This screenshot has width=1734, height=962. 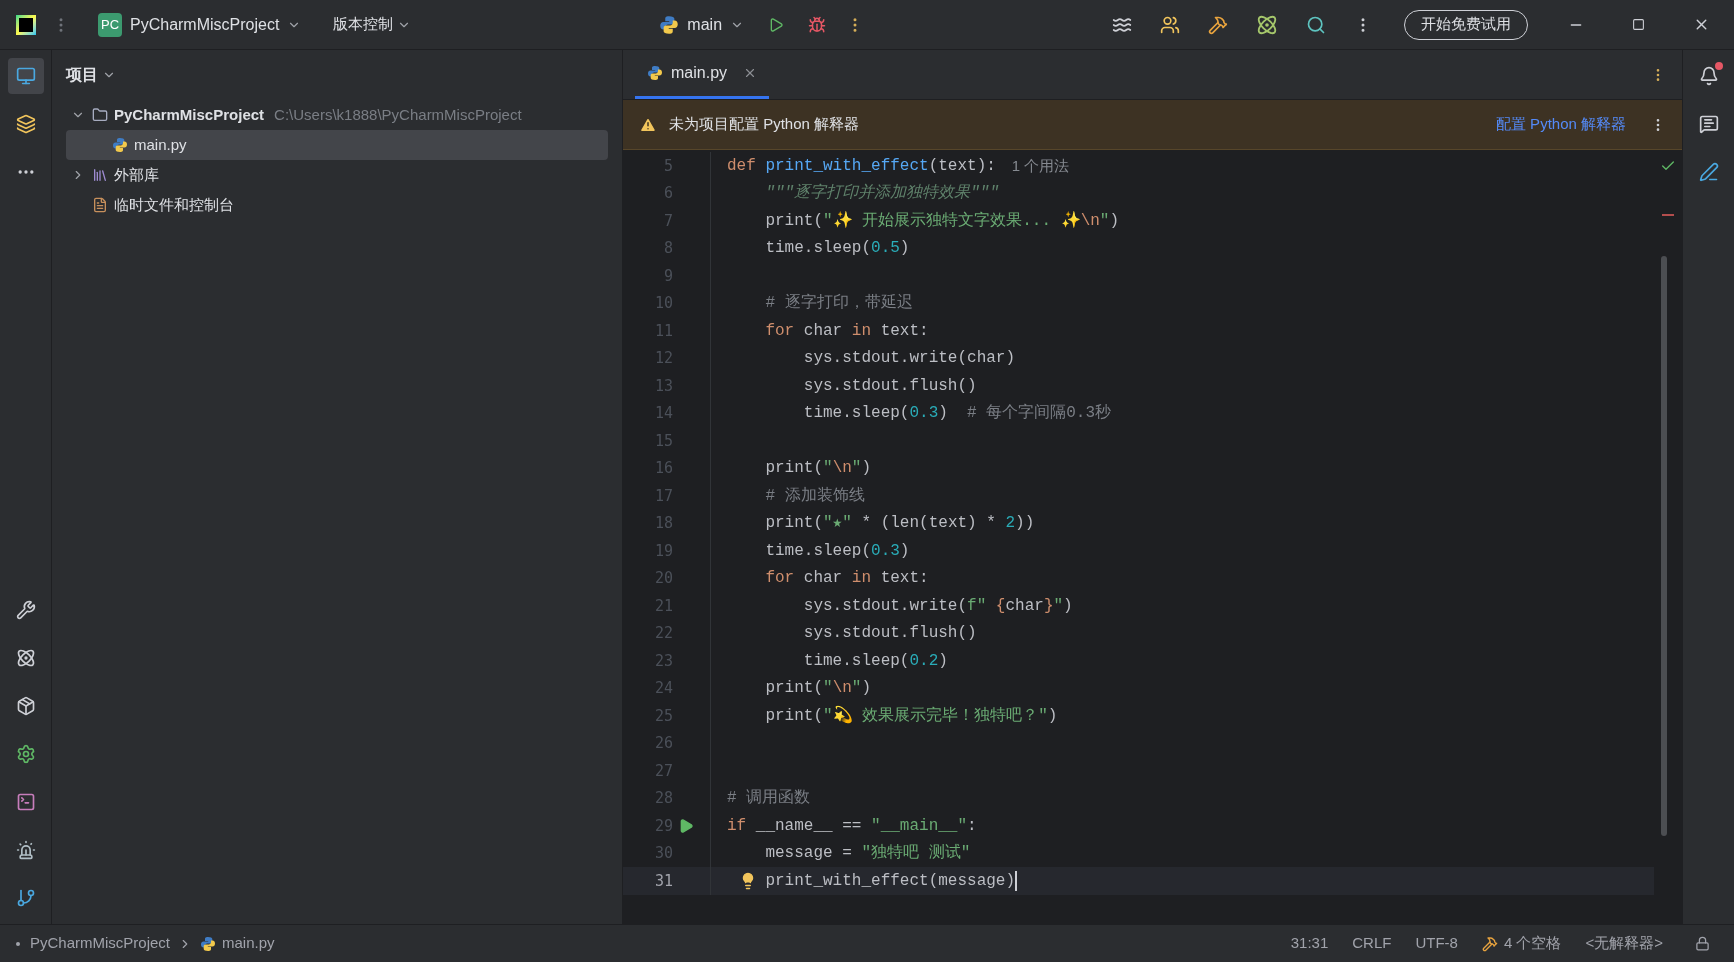 What do you see at coordinates (872, 880) in the screenshot?
I see `code-line: print_with_effect(message)` at bounding box center [872, 880].